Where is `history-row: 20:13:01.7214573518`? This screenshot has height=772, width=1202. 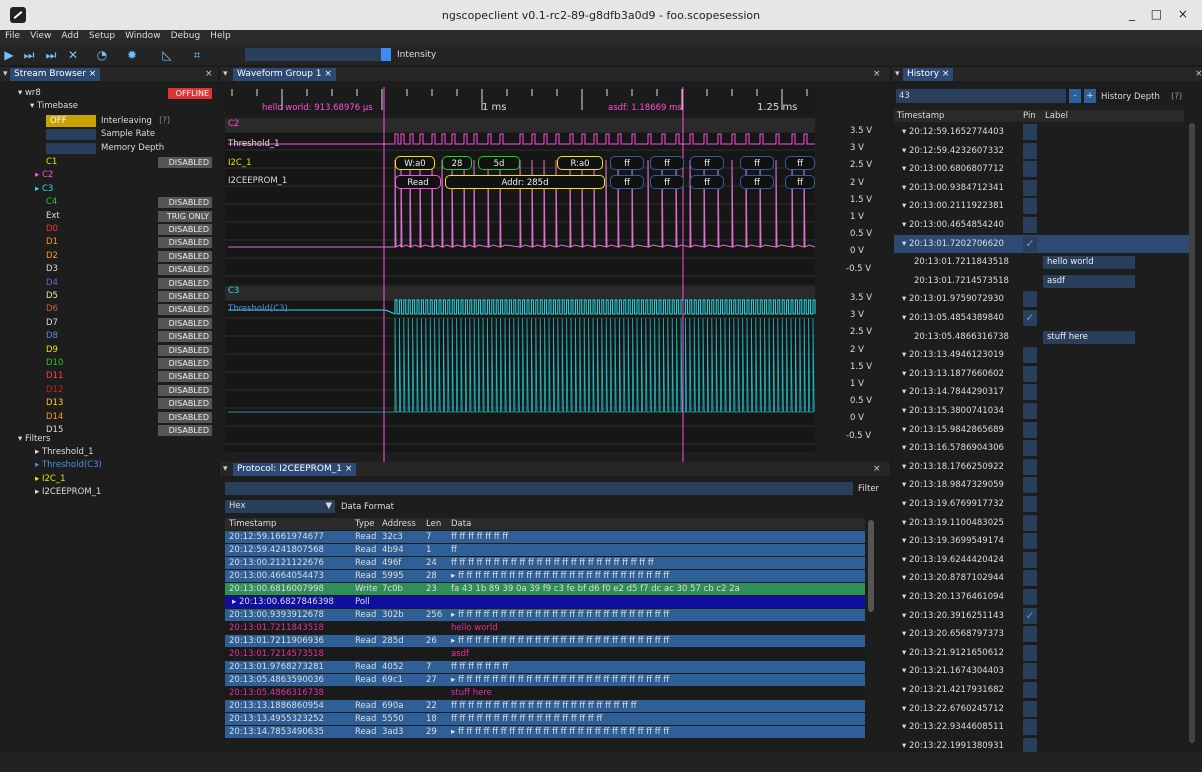
history-row: 20:13:01.7214573518 is located at coordinates (961, 281).